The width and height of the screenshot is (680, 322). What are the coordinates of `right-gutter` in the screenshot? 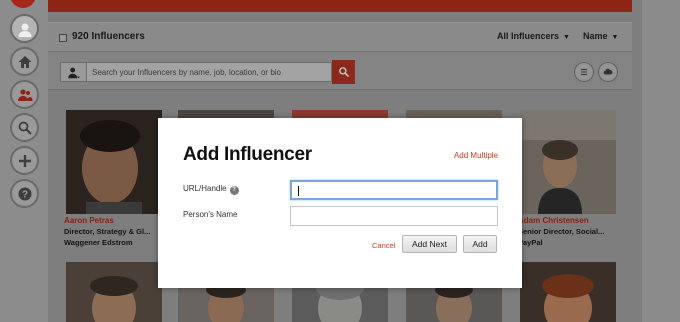 It's located at (661, 161).